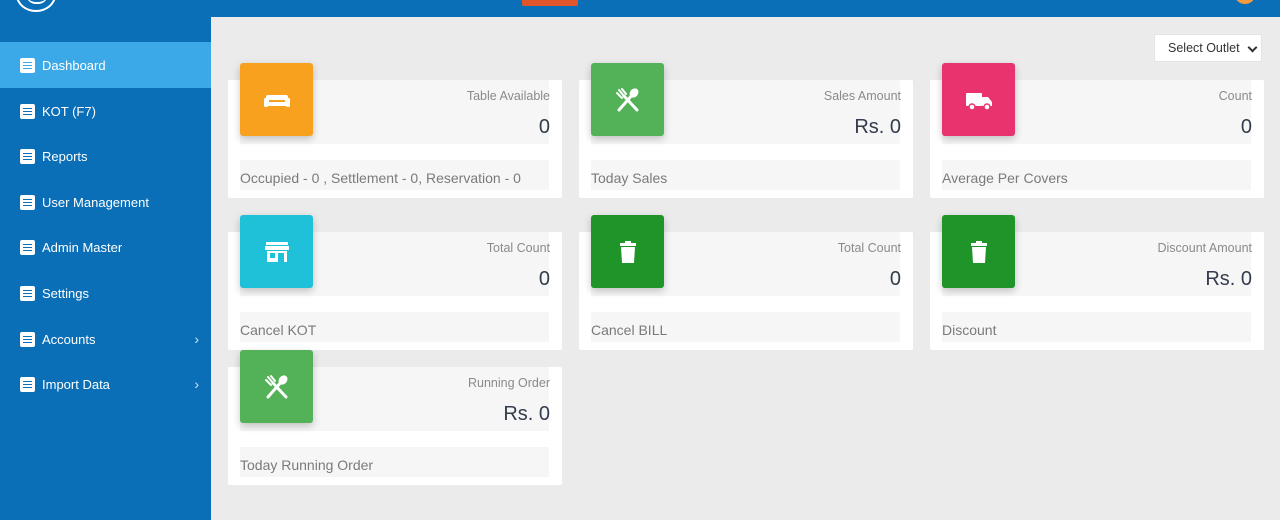 The height and width of the screenshot is (520, 1280). What do you see at coordinates (550, 3) in the screenshot?
I see `top-action-button` at bounding box center [550, 3].